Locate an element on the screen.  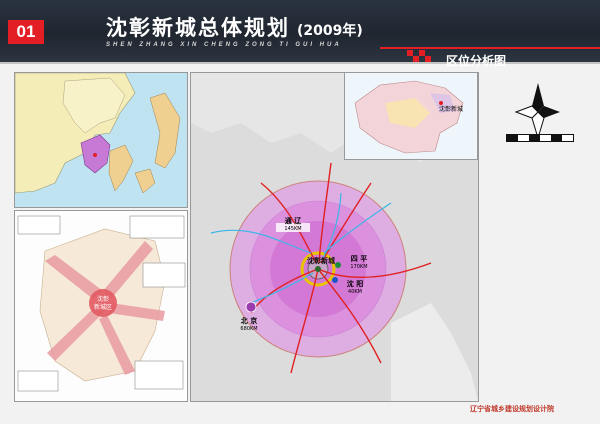
city-dist-shenyang: 40KM is located at coordinates (355, 292).